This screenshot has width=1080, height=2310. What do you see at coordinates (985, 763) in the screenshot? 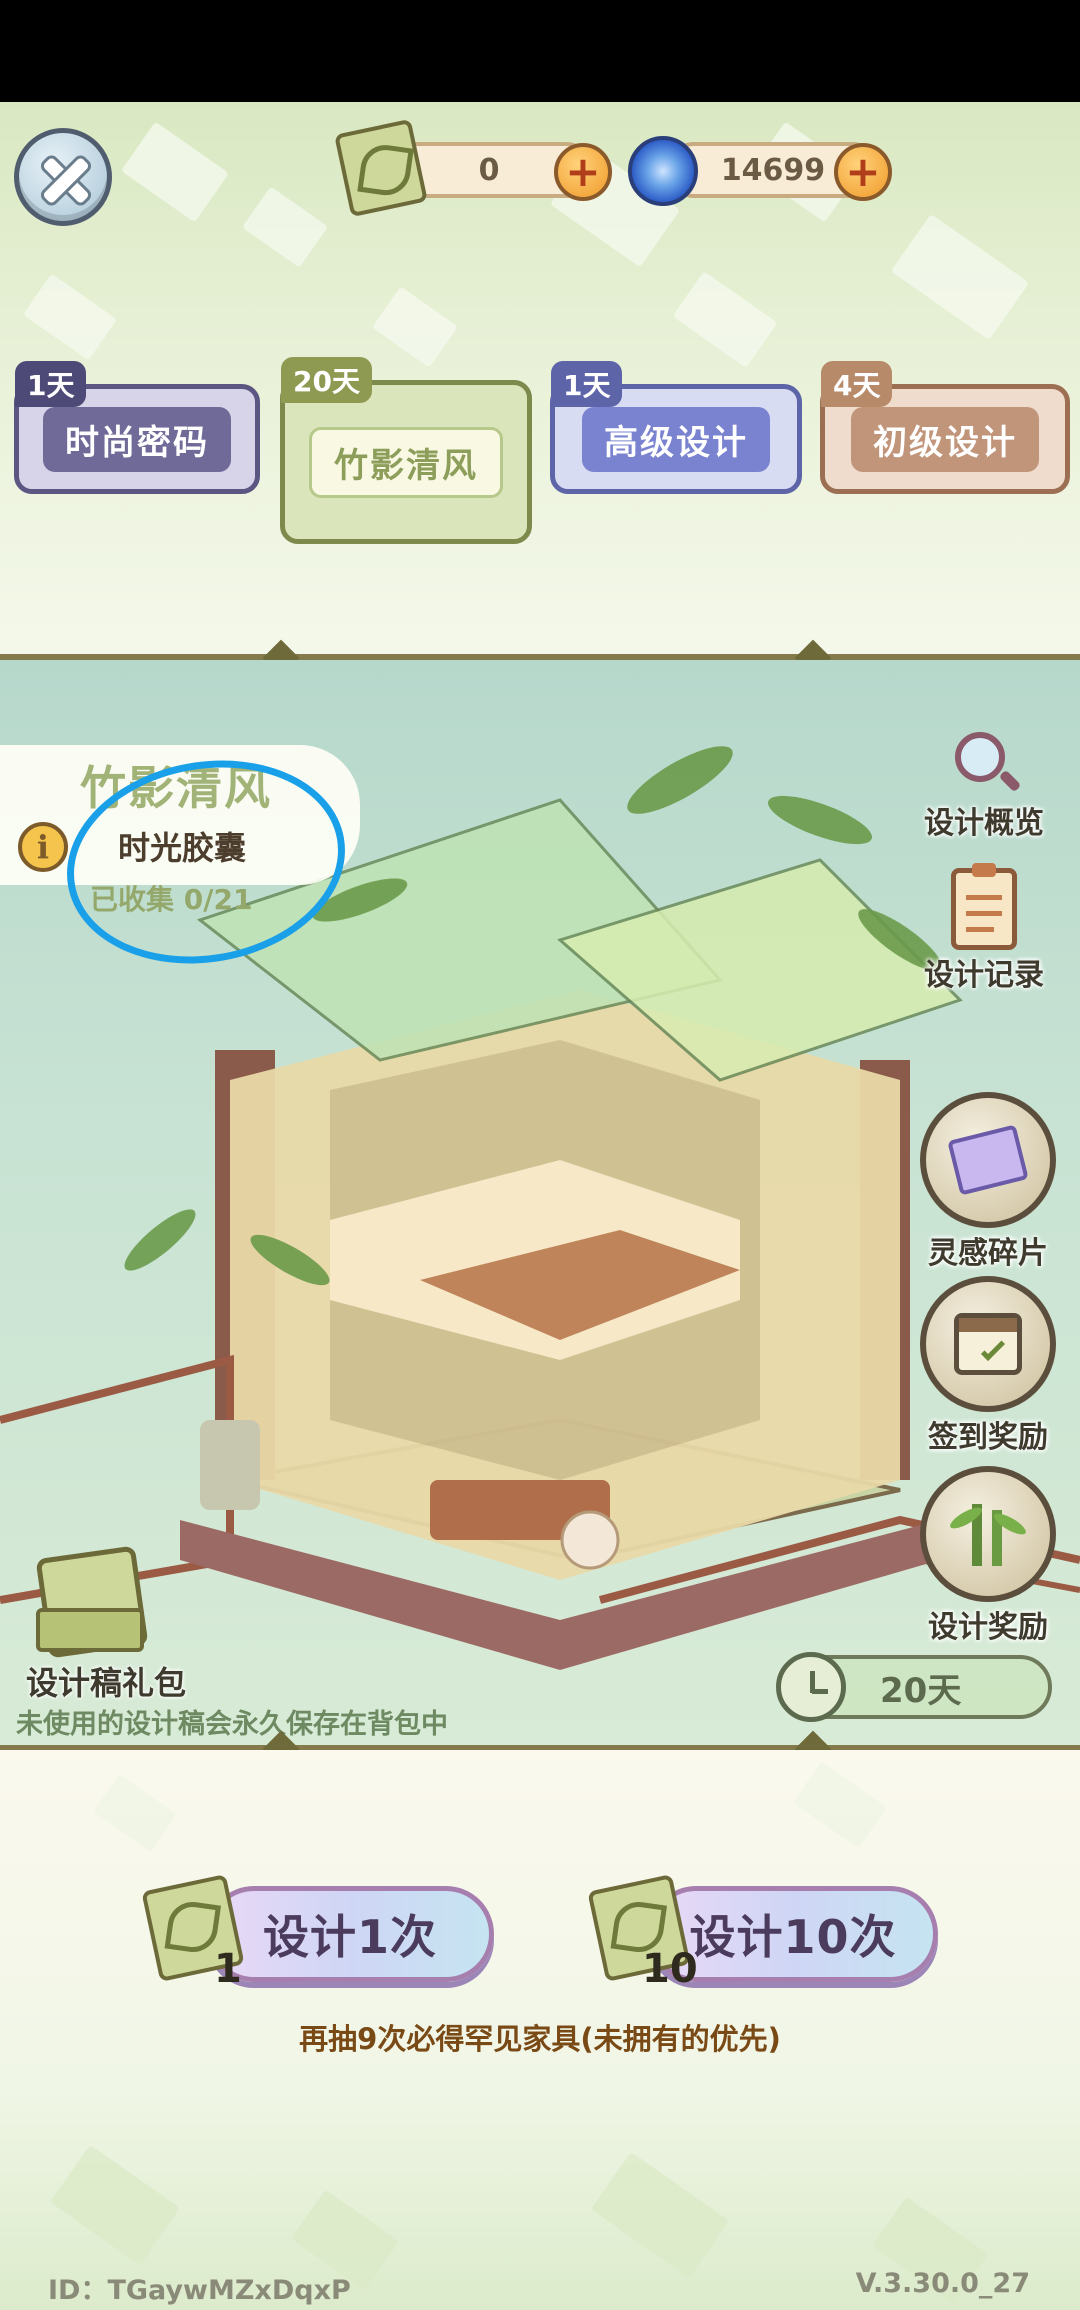
I see `magnifier-icon` at bounding box center [985, 763].